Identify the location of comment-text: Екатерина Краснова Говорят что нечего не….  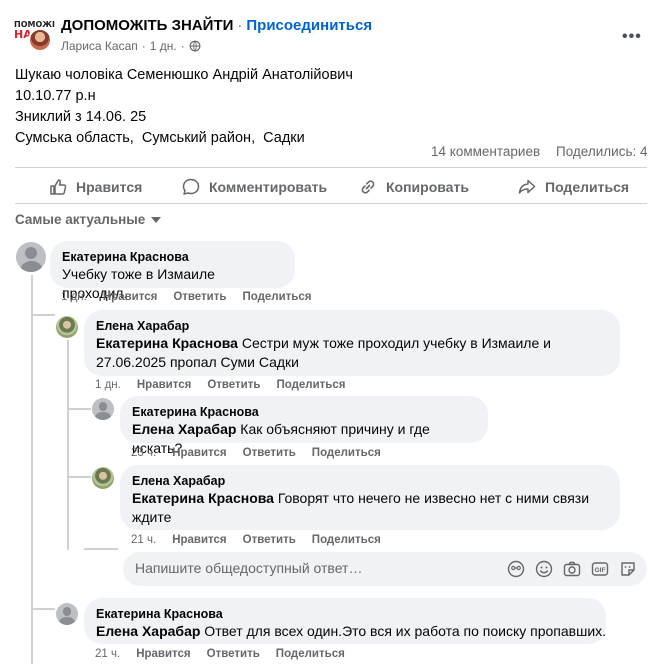
(370, 498).